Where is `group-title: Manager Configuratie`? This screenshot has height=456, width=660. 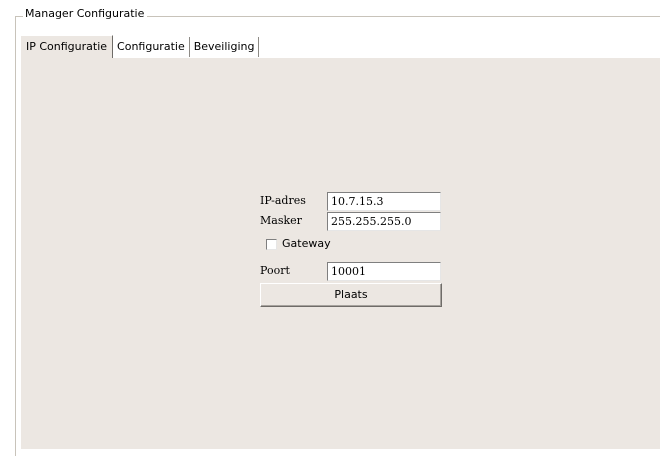 group-title: Manager Configuratie is located at coordinates (85, 14).